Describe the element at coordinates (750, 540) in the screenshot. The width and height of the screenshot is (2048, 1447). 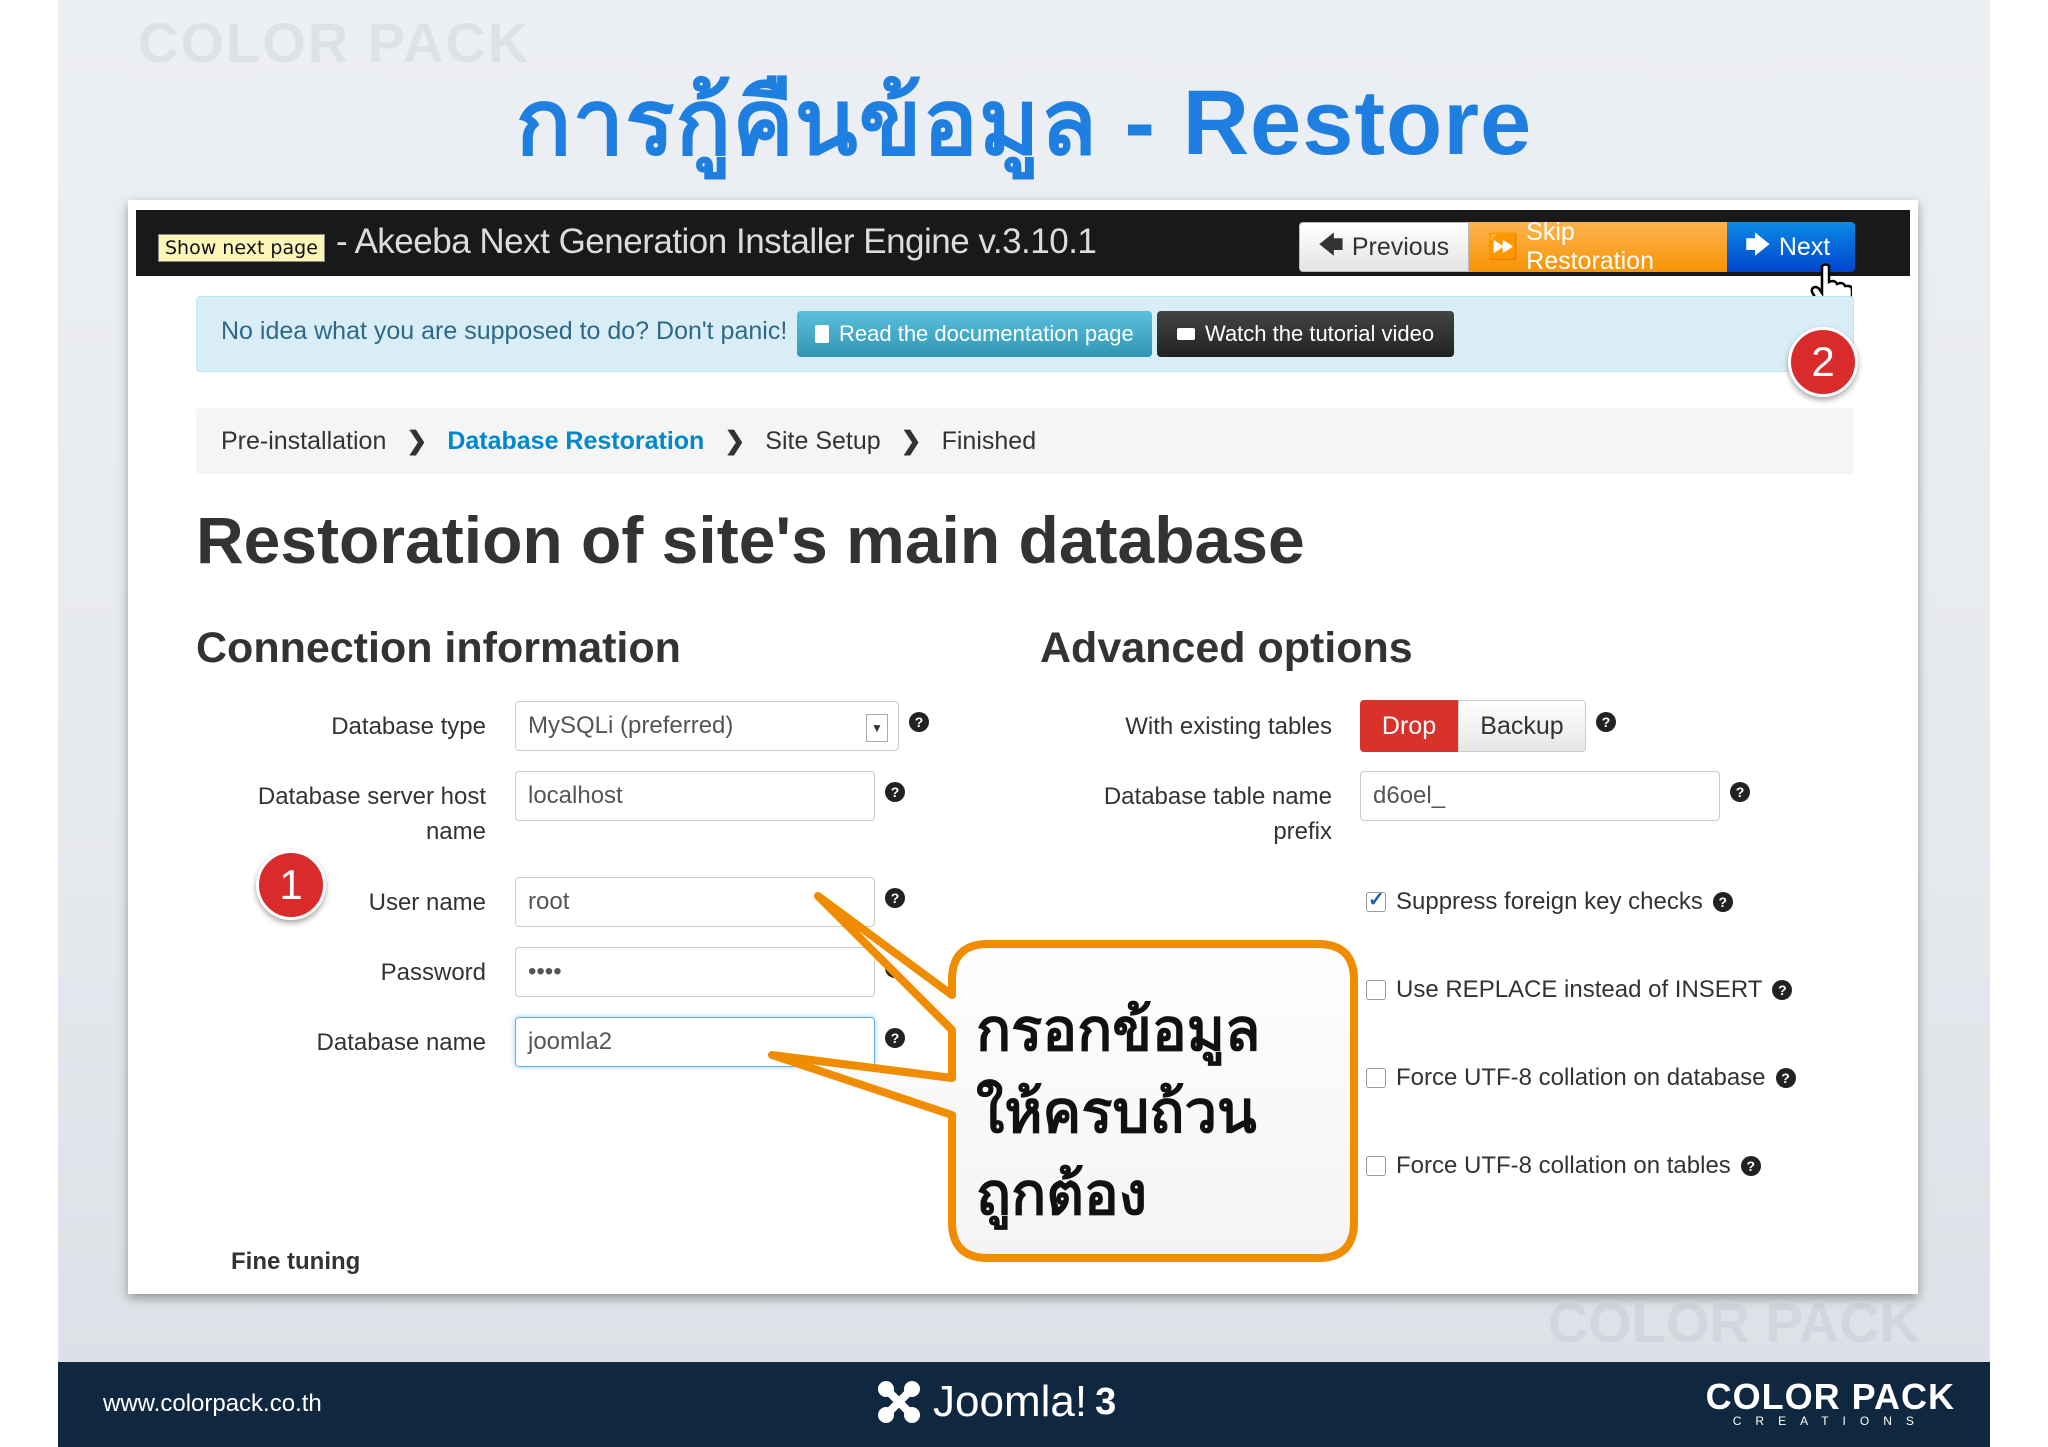
I see `page-title: Restoration of site's main database` at that location.